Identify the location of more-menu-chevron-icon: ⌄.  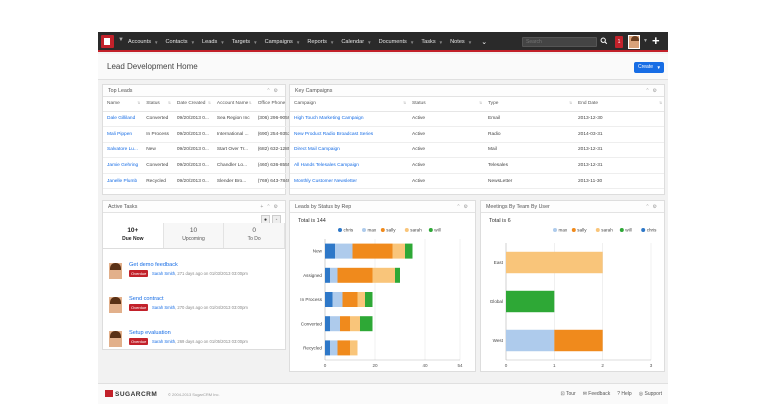
(484, 42).